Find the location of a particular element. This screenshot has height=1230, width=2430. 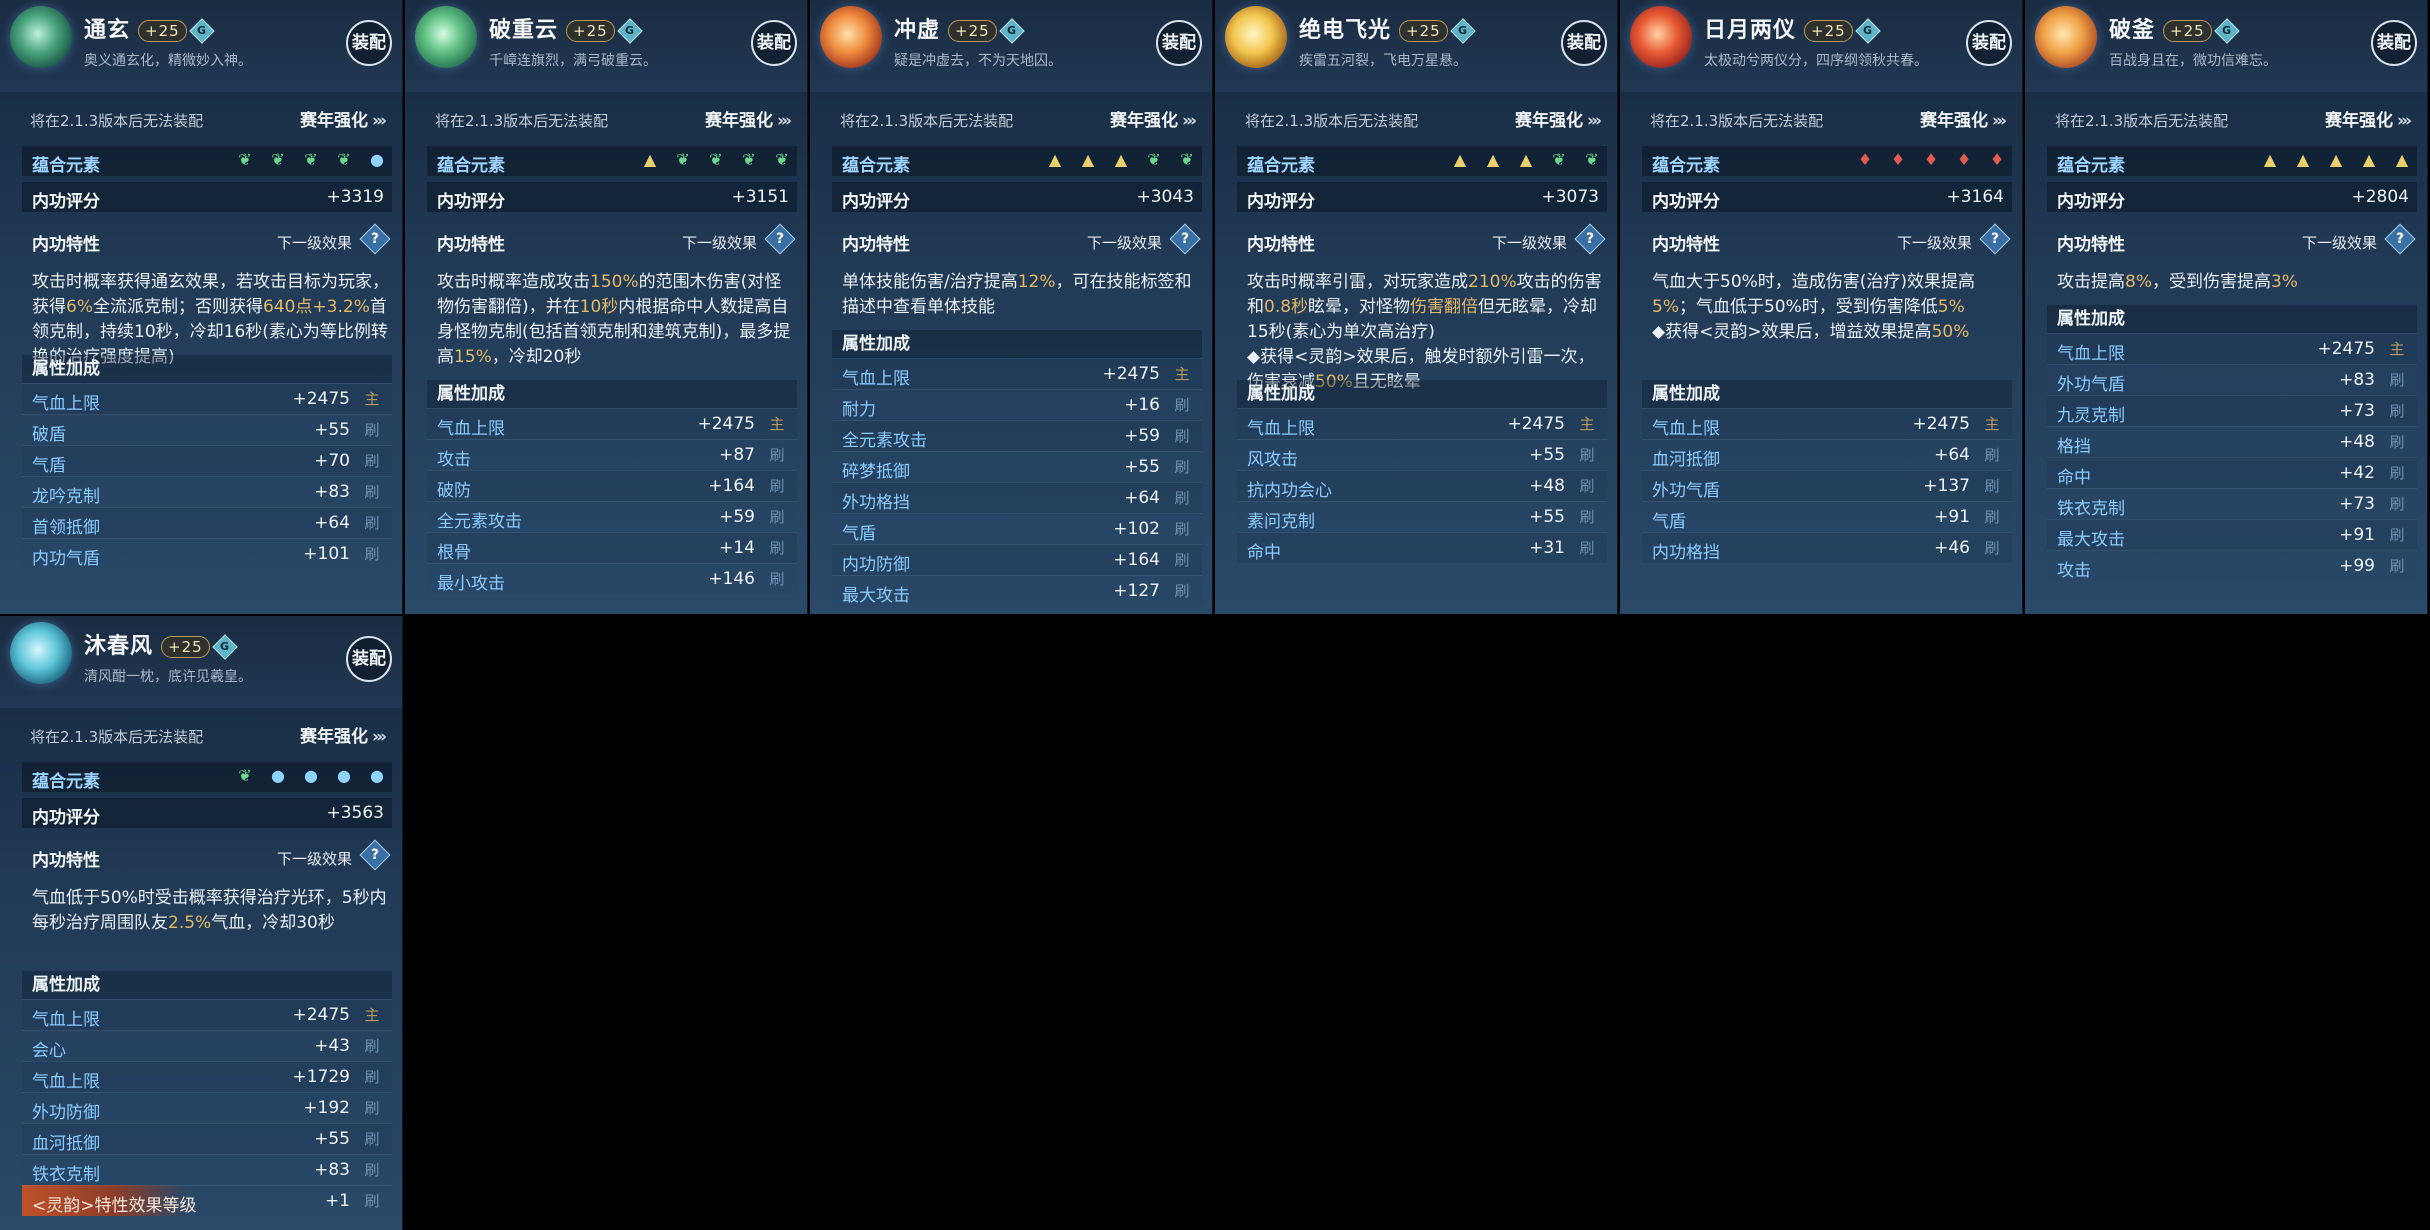

trait-text: 全流派克制；否则获得 is located at coordinates (177, 307).